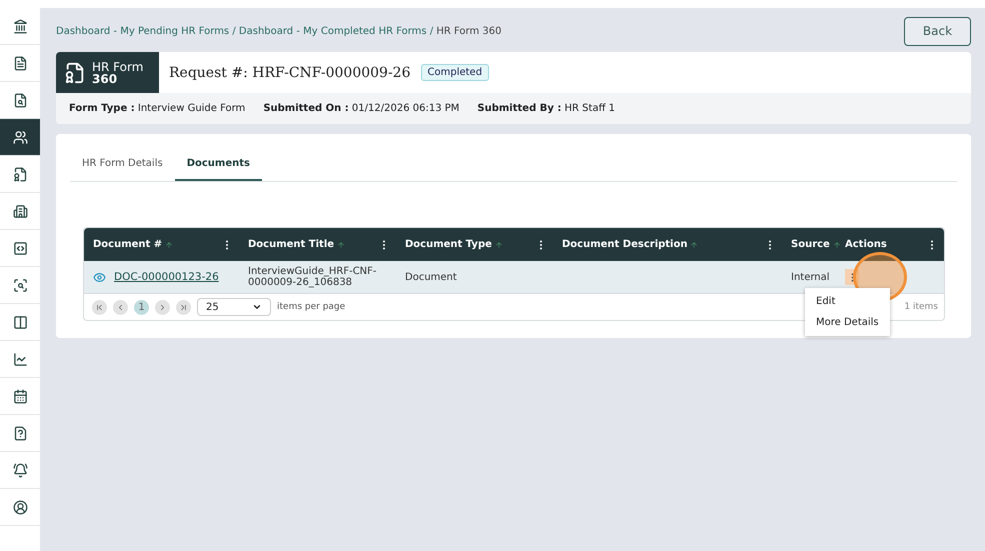  Describe the element at coordinates (311, 307) in the screenshot. I see `page-size-label: items per page` at that location.